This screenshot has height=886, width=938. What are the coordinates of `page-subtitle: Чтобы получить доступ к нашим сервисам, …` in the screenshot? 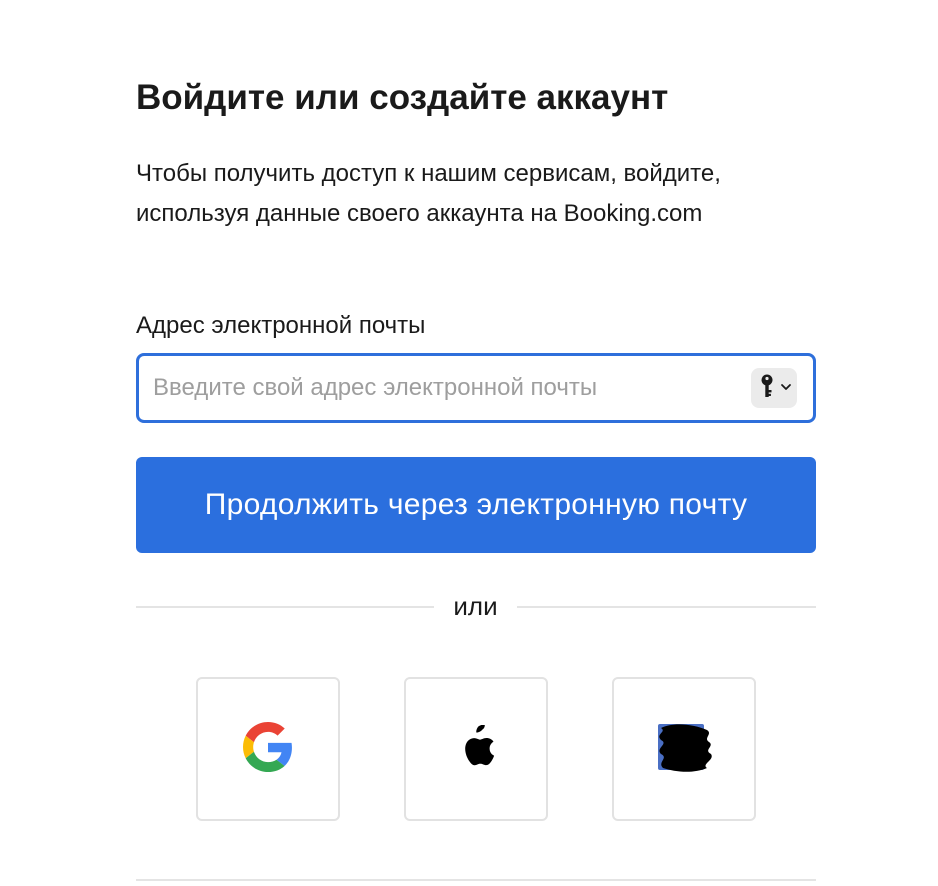 It's located at (428, 193).